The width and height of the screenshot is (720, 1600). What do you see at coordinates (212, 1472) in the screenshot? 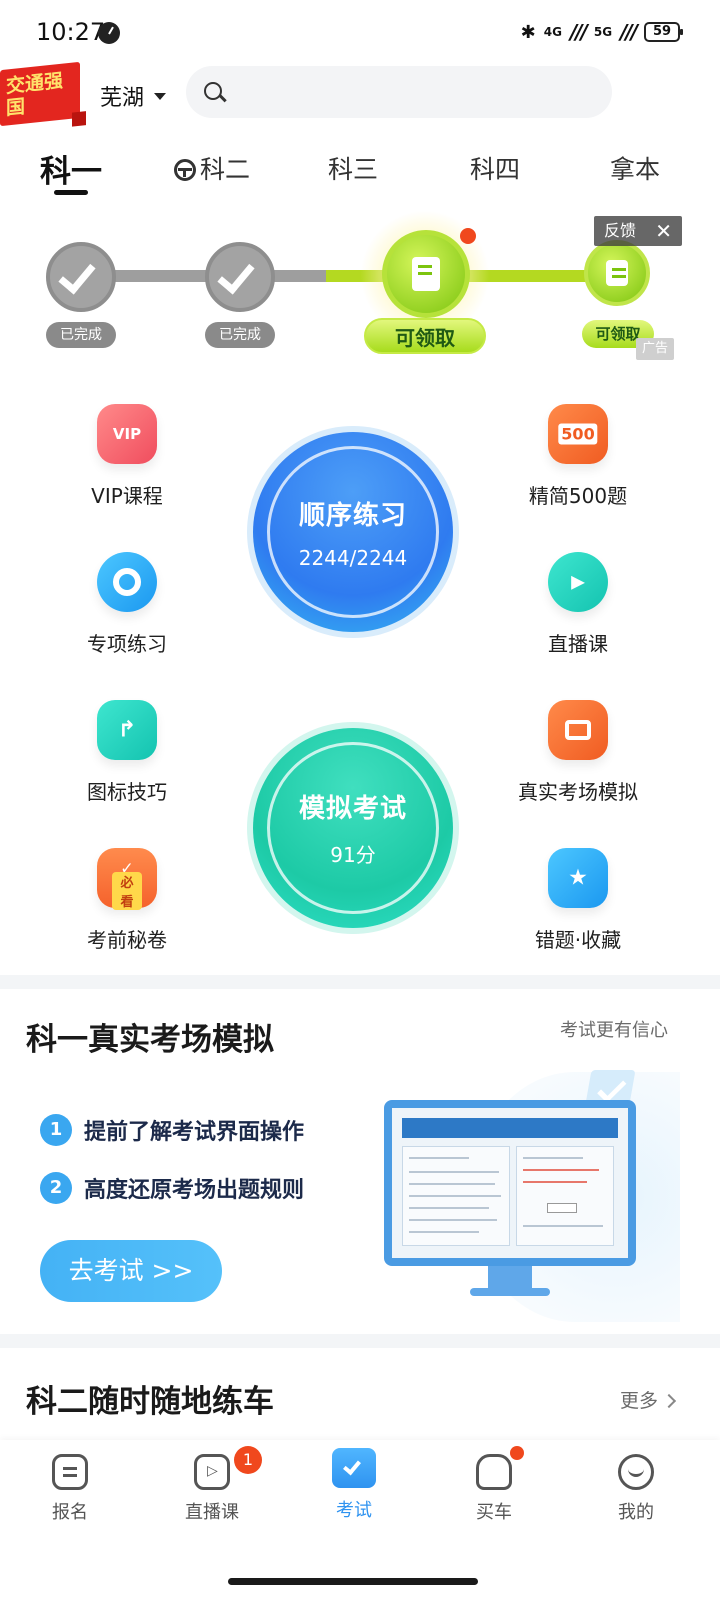
I see `tv-icon: ▷` at bounding box center [212, 1472].